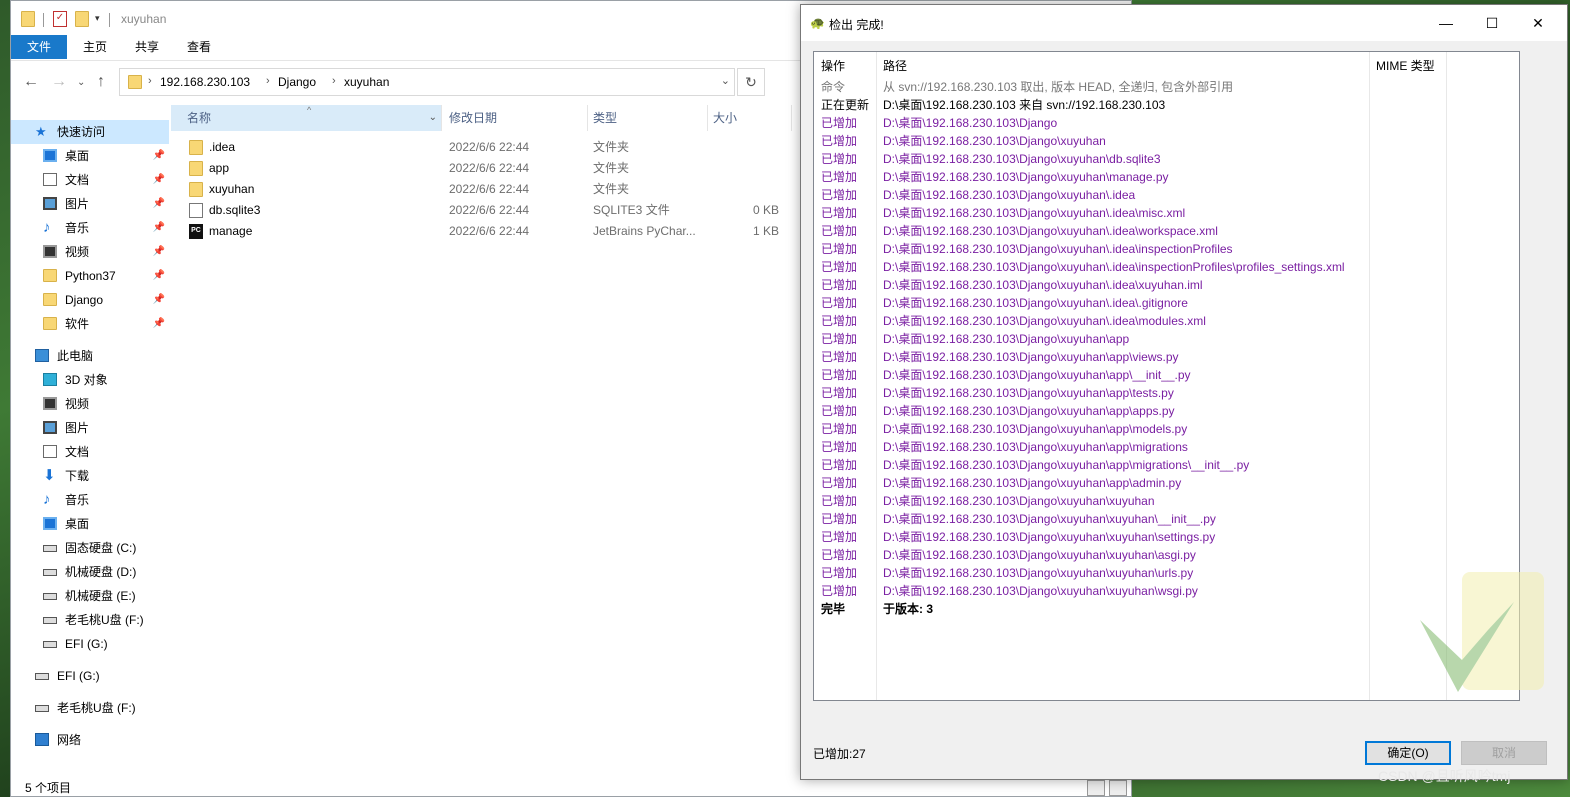 The width and height of the screenshot is (1570, 797). What do you see at coordinates (90, 132) in the screenshot?
I see `sidebar-item: ★ 快速访问` at bounding box center [90, 132].